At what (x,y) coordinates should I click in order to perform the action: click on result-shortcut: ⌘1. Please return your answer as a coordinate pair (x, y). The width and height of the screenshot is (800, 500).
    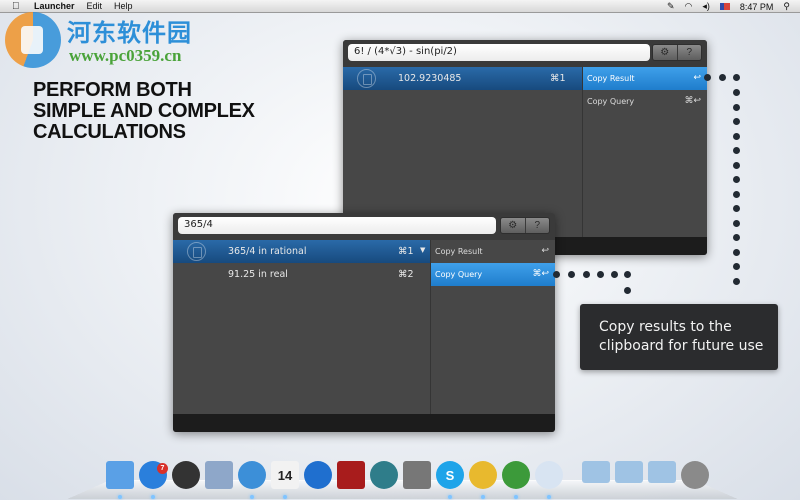
    Looking at the image, I should click on (406, 251).